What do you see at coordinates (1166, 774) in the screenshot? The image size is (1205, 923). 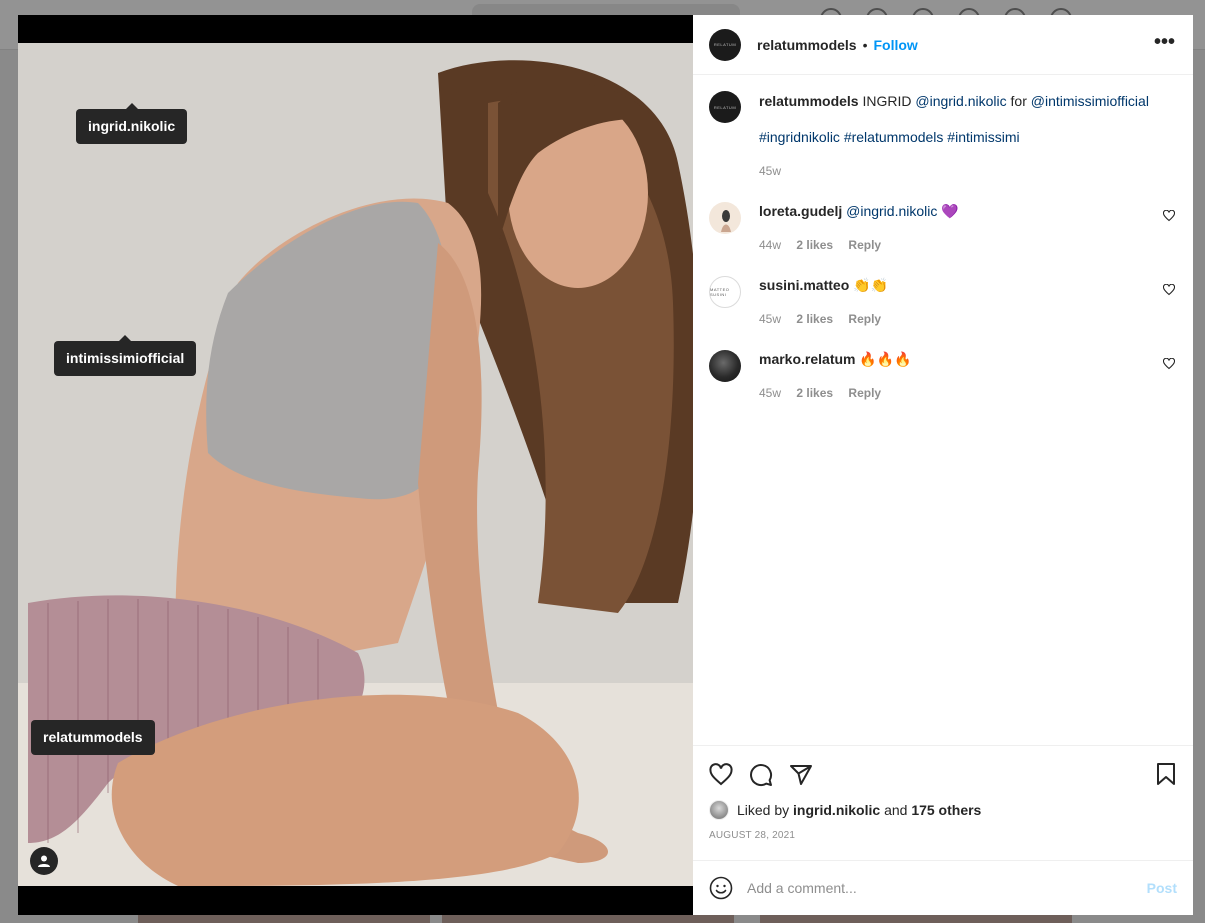 I see `bookmark-icon` at bounding box center [1166, 774].